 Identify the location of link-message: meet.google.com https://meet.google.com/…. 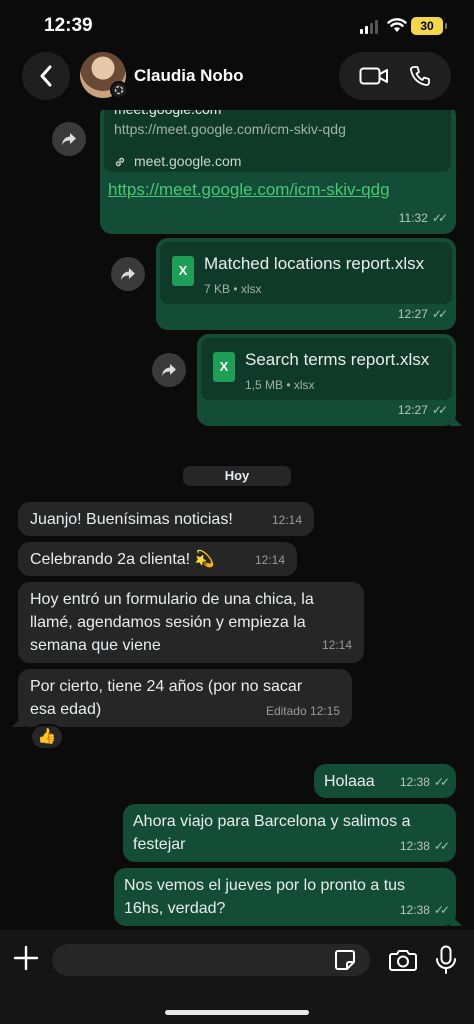
(278, 172).